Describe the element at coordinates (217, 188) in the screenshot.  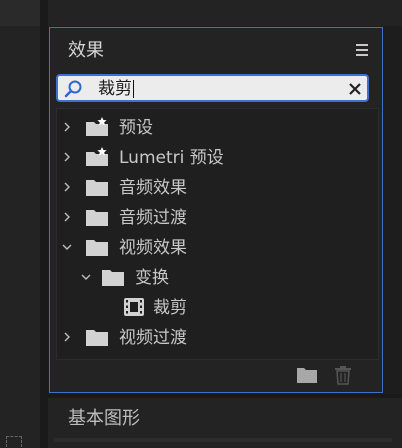
I see `tree-item-audio-effects: 音频效果` at that location.